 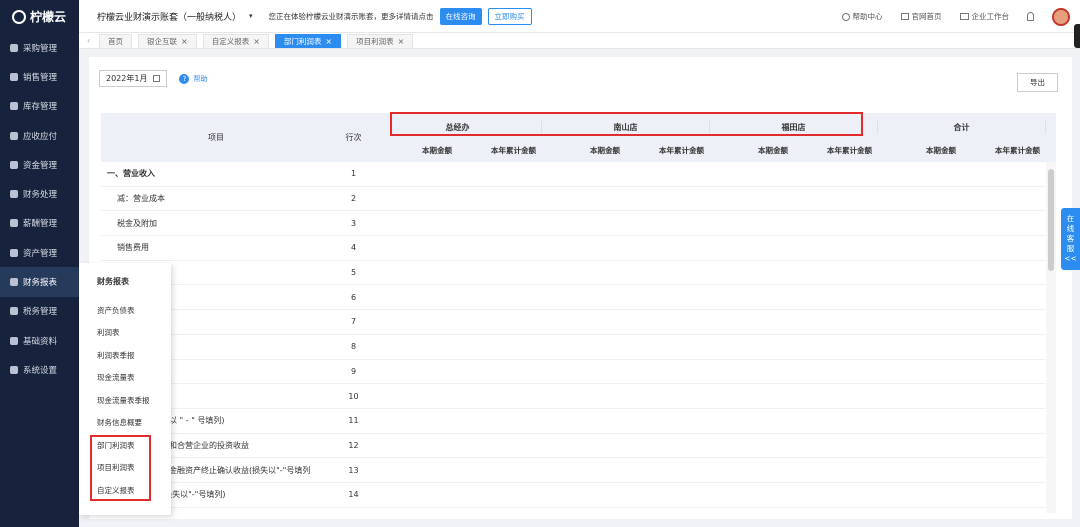 What do you see at coordinates (353, 199) in the screenshot?
I see `row-line-number: 2` at bounding box center [353, 199].